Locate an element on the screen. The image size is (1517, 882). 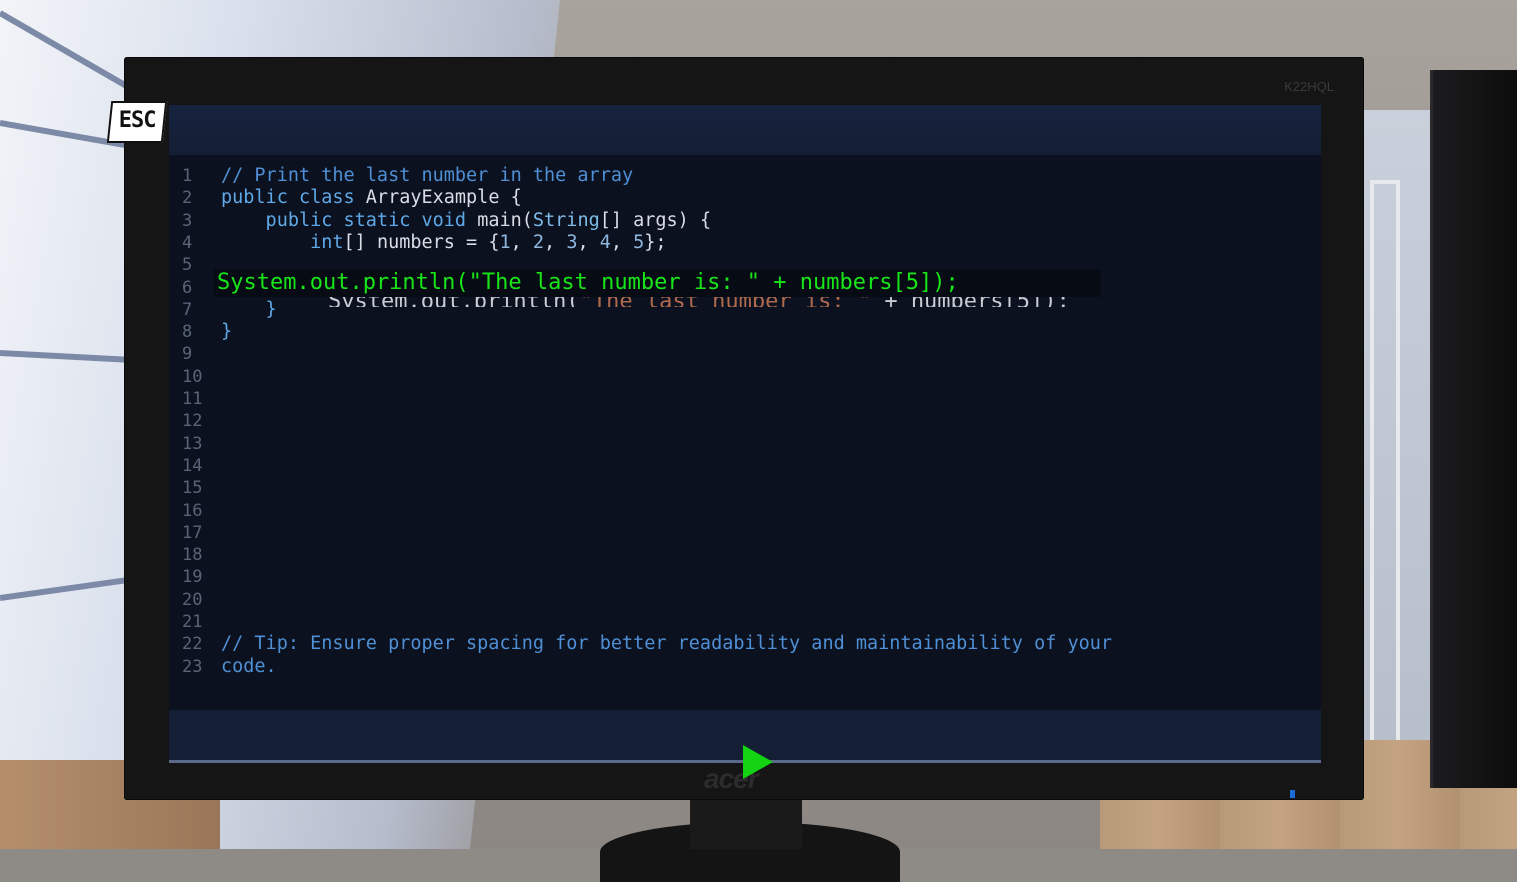
code-line: 19 is located at coordinates (745, 577).